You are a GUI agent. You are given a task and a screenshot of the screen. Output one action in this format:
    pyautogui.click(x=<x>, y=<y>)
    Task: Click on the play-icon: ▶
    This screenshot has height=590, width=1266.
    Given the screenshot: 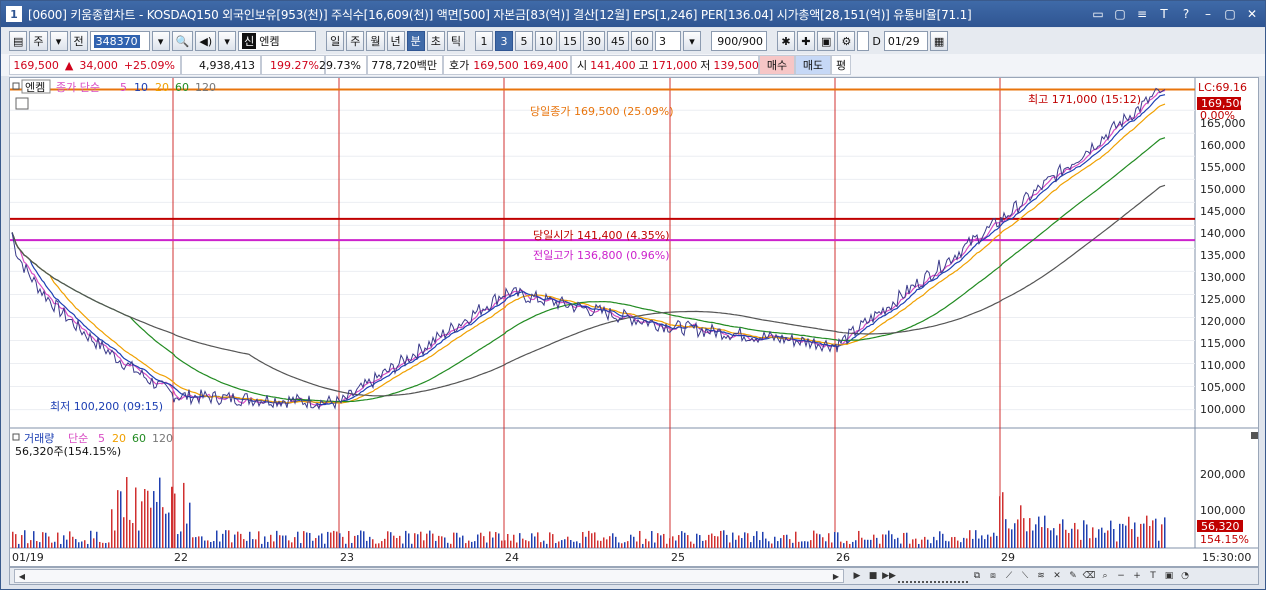 What is the action you would take?
    pyautogui.click(x=857, y=576)
    